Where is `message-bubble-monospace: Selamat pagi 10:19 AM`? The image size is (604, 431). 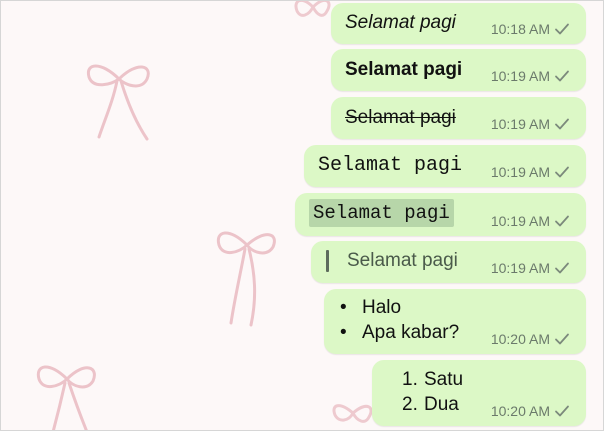 message-bubble-monospace: Selamat pagi 10:19 AM is located at coordinates (445, 166).